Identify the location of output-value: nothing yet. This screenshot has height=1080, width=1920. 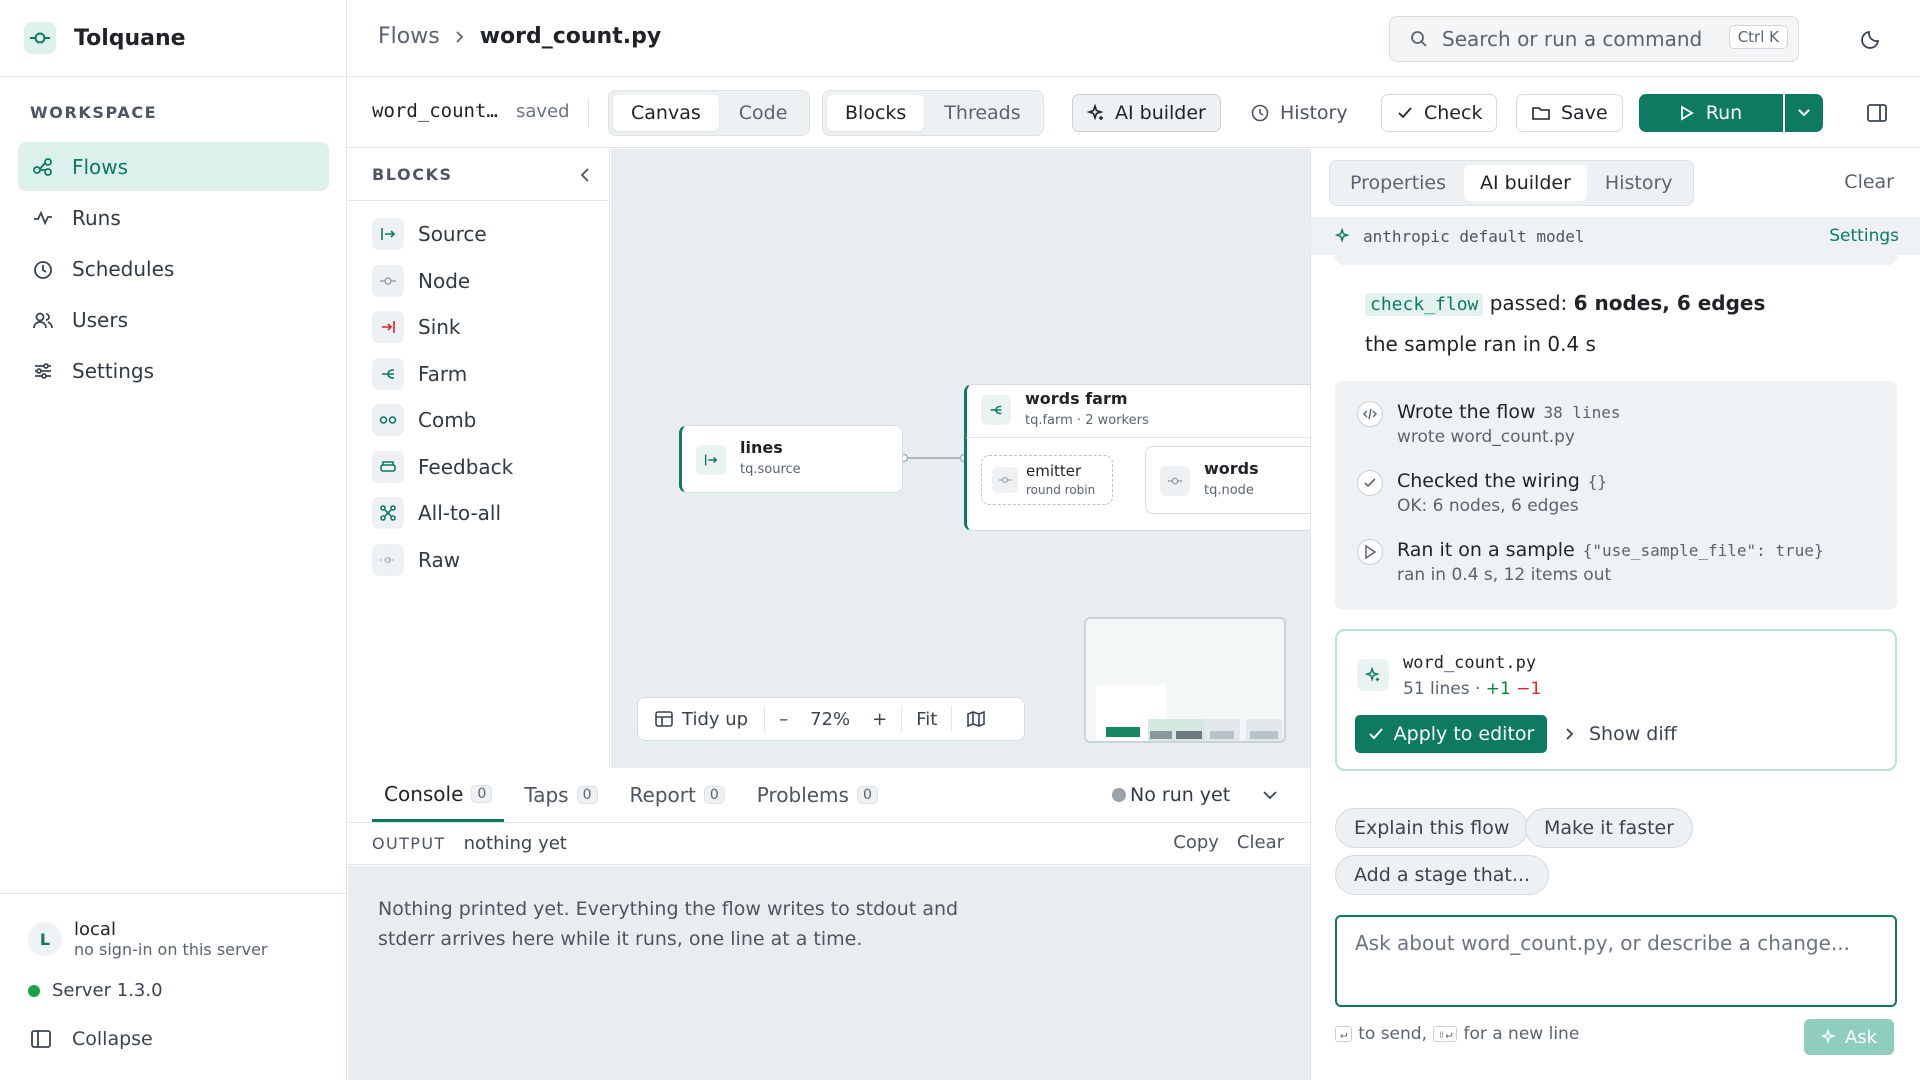
(515, 843).